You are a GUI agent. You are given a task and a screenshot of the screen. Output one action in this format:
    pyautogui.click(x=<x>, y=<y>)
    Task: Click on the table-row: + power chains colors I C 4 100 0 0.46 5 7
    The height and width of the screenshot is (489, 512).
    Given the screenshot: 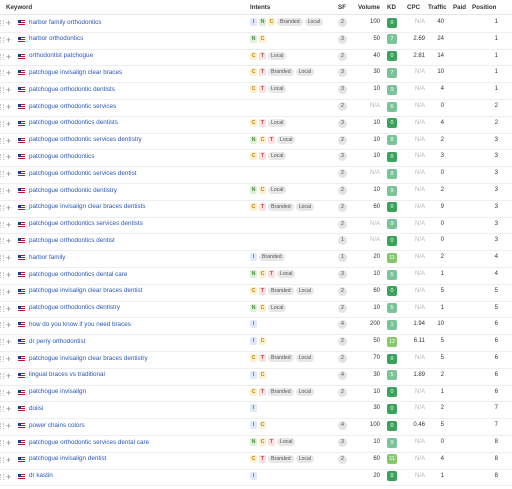 What is the action you would take?
    pyautogui.click(x=256, y=427)
    